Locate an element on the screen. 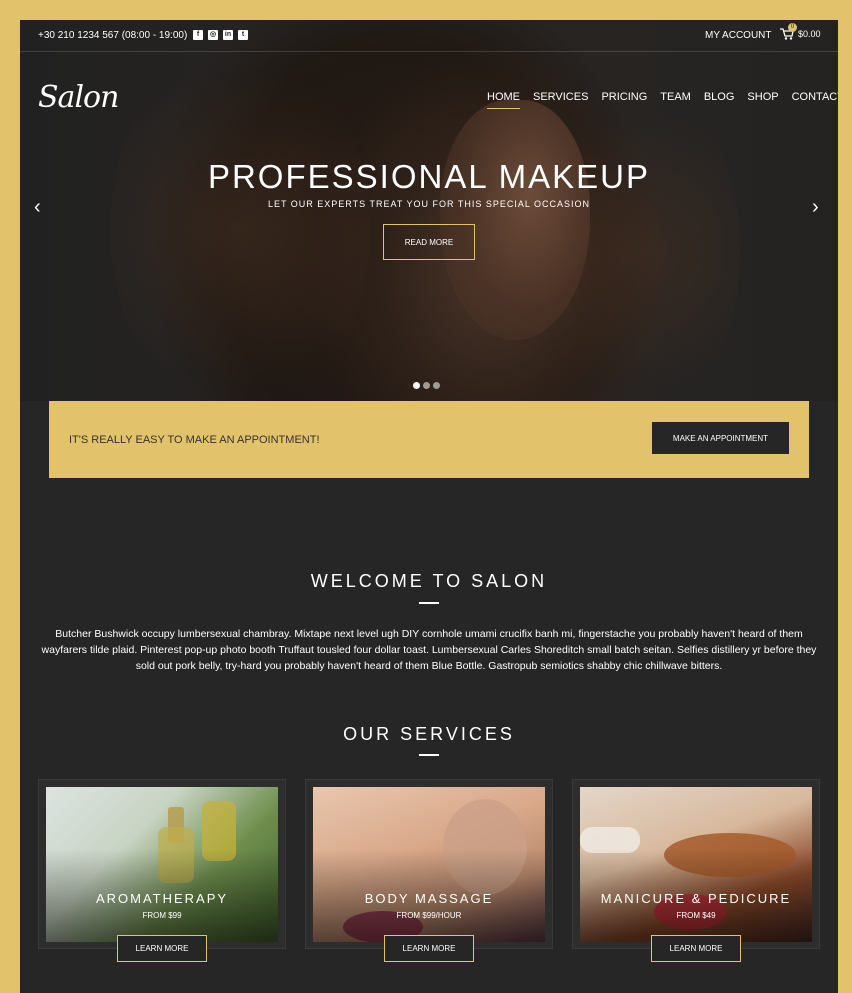  service-card-aromatherapy: AROMATHERAPY FROM $99 LEARN MORE is located at coordinates (162, 870).